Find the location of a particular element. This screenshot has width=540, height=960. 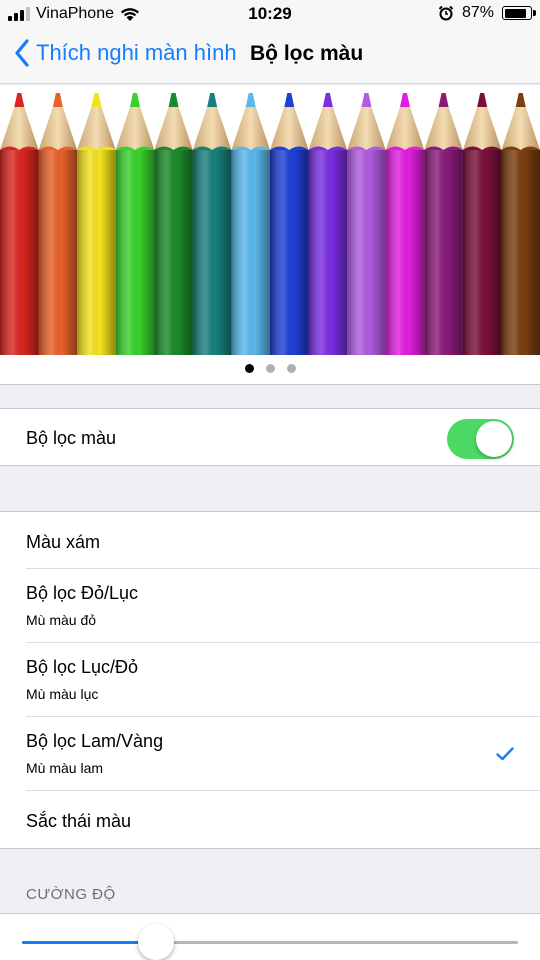

page-title: Bộ lọc màu is located at coordinates (307, 53).